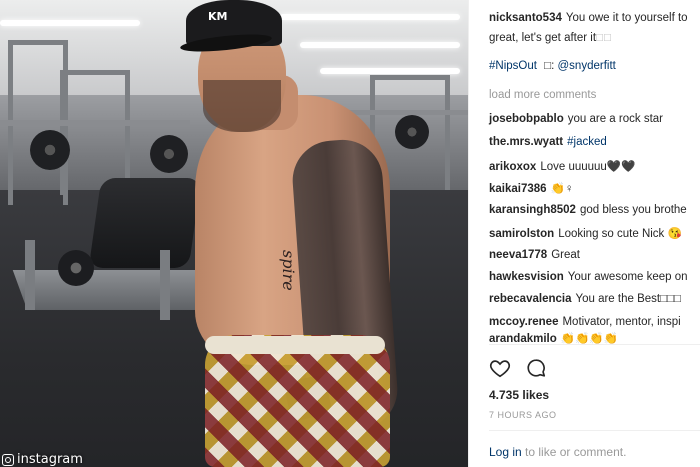 The width and height of the screenshot is (700, 467). I want to click on speech-bubble-icon, so click(536, 368).